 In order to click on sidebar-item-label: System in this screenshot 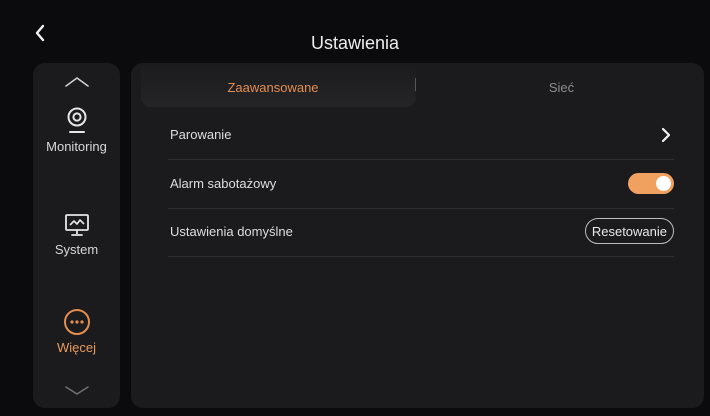, I will do `click(76, 249)`.